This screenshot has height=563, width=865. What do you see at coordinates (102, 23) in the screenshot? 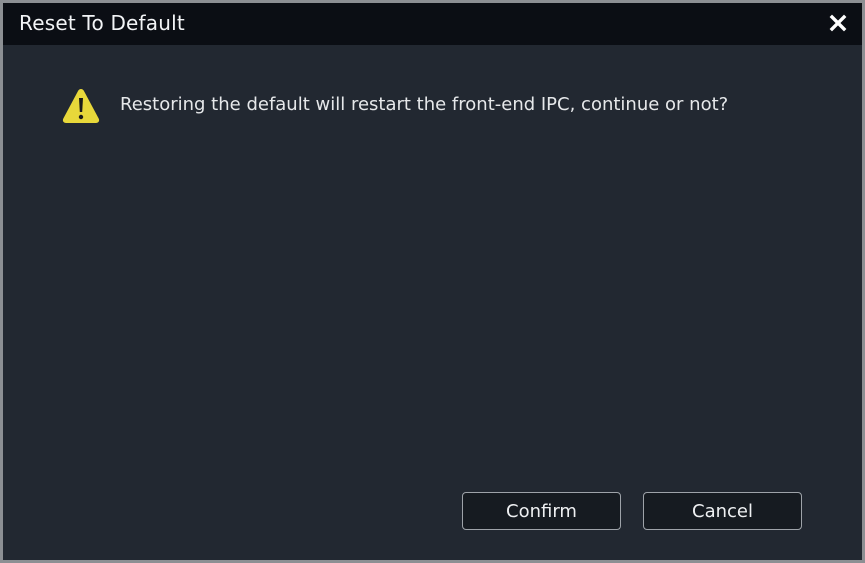
I see `dialog-title: Reset To Default` at bounding box center [102, 23].